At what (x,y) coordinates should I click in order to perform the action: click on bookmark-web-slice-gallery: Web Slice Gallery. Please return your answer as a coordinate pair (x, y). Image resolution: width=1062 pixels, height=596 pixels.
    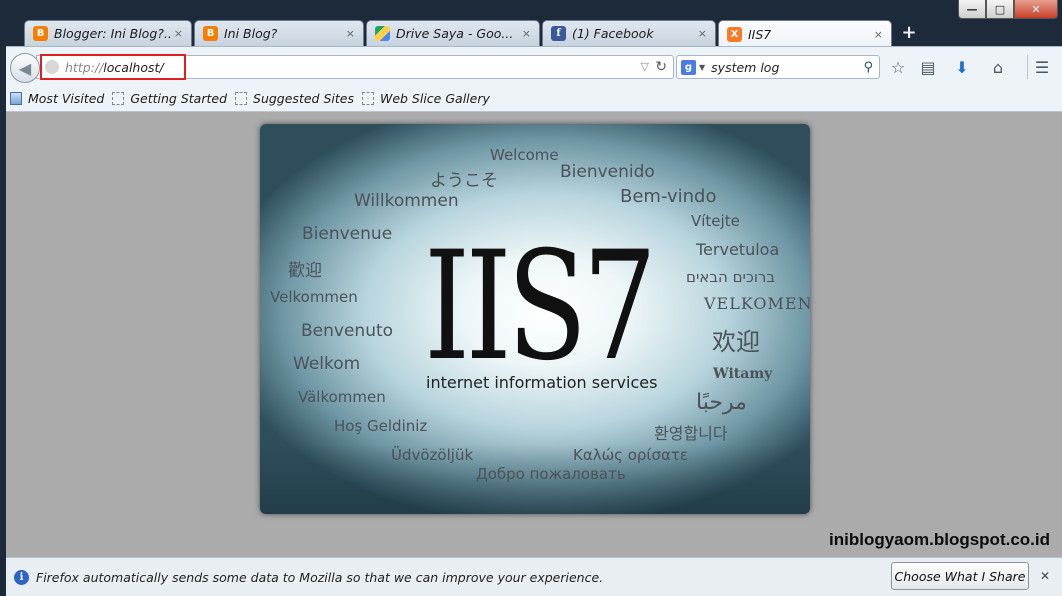
    Looking at the image, I should click on (425, 98).